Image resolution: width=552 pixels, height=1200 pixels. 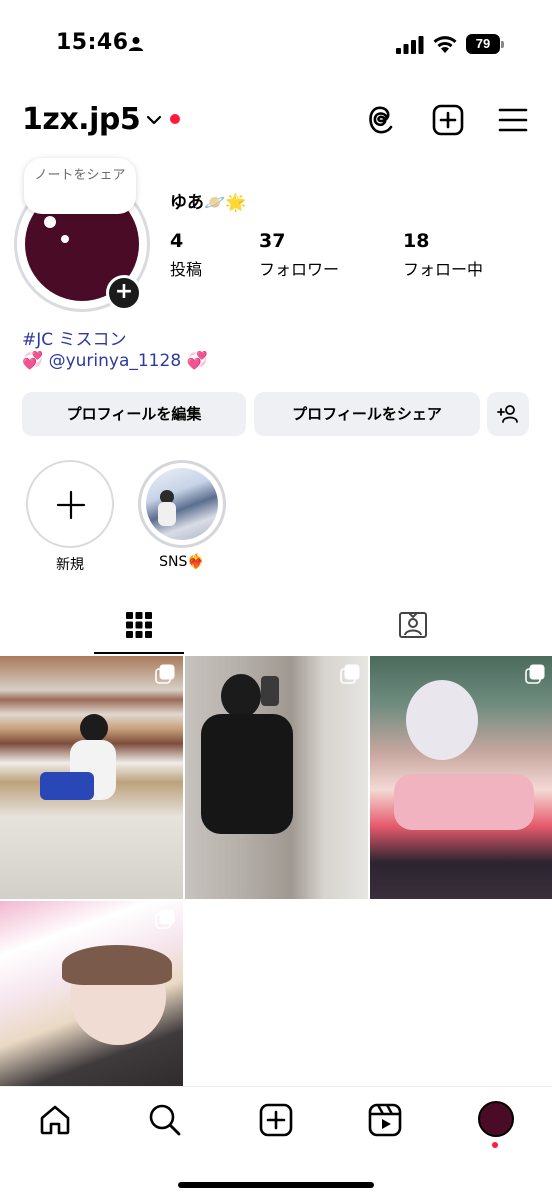 What do you see at coordinates (70, 565) in the screenshot?
I see `highlight-new-label: 新規` at bounding box center [70, 565].